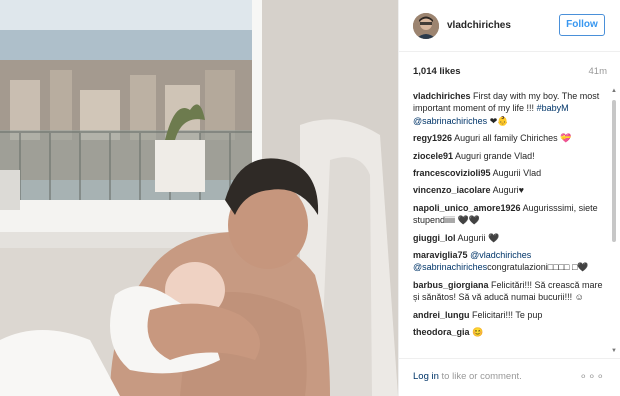 This screenshot has height=396, width=620. Describe the element at coordinates (511, 332) in the screenshot. I see `comment-item: theodora_gia 😊` at that location.